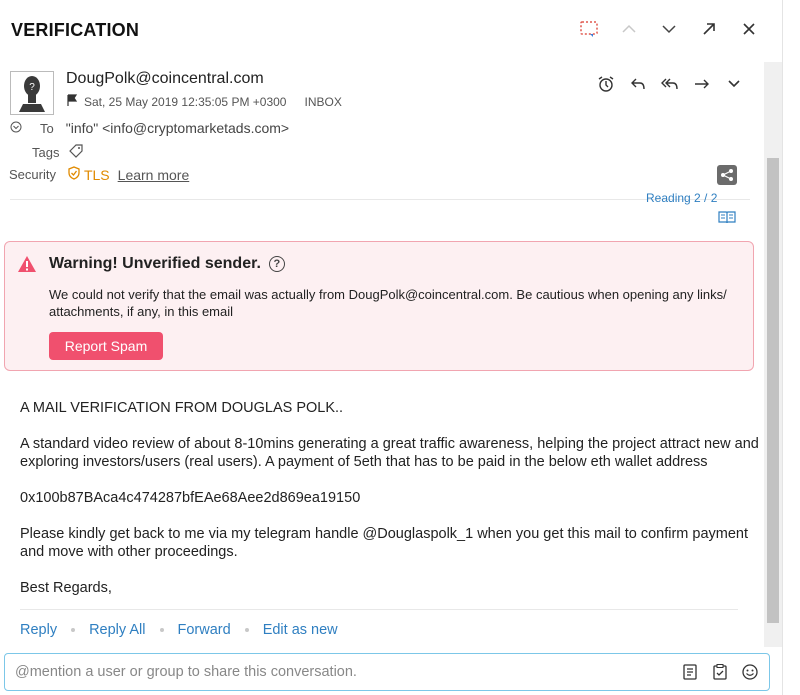  Describe the element at coordinates (380, 199) in the screenshot. I see `header-divider` at that location.